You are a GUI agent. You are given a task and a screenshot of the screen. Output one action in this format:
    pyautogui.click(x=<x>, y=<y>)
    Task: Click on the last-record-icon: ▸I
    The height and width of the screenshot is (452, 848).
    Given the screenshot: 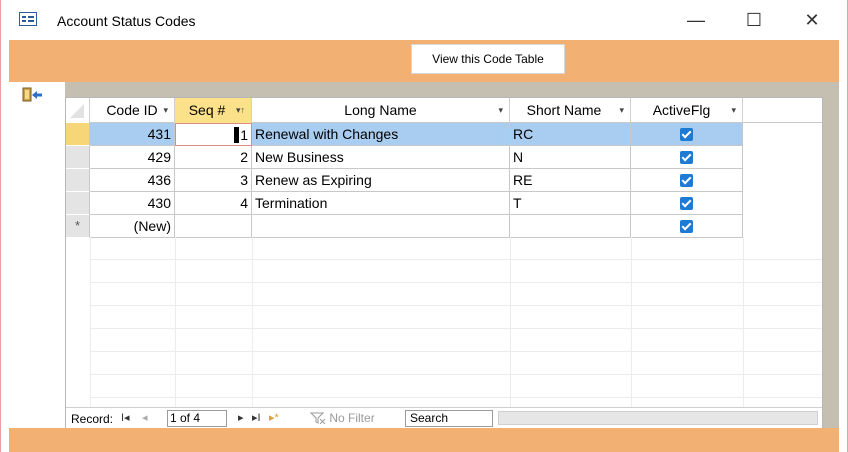 What is the action you would take?
    pyautogui.click(x=256, y=417)
    